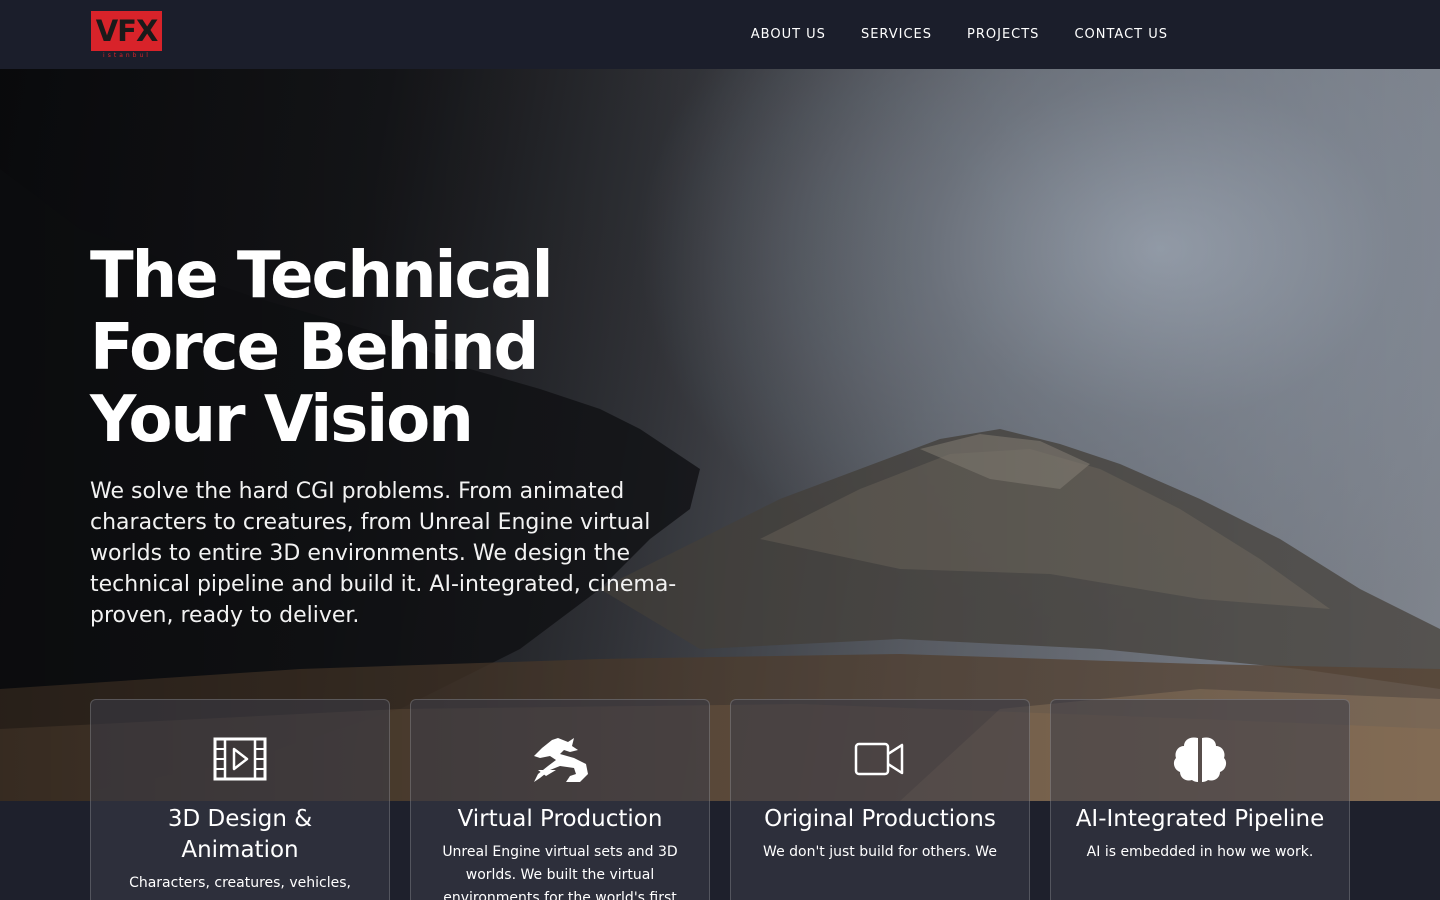 This screenshot has height=900, width=1440. What do you see at coordinates (1200, 759) in the screenshot?
I see `brain-icon` at bounding box center [1200, 759].